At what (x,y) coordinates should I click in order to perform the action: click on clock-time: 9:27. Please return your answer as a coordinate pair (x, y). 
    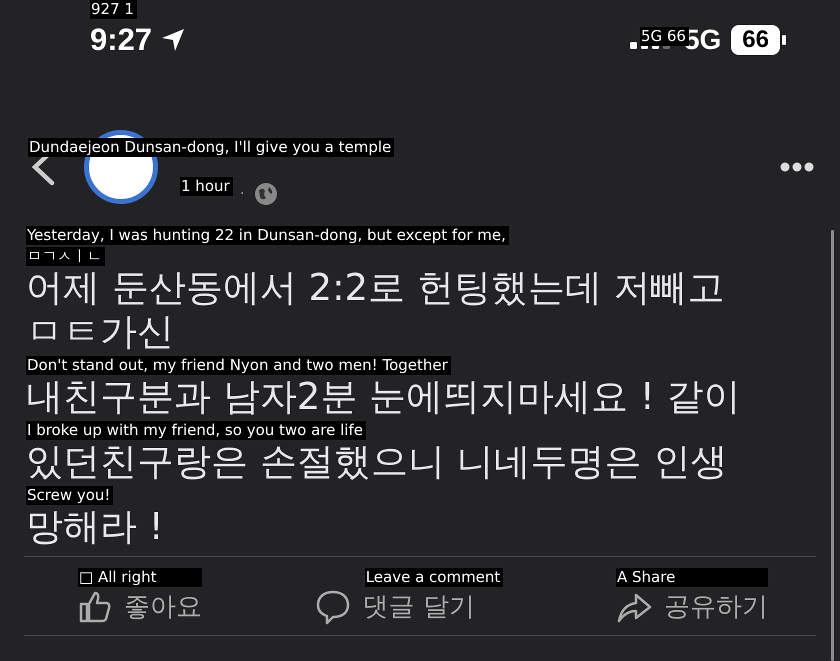
    Looking at the image, I should click on (121, 40).